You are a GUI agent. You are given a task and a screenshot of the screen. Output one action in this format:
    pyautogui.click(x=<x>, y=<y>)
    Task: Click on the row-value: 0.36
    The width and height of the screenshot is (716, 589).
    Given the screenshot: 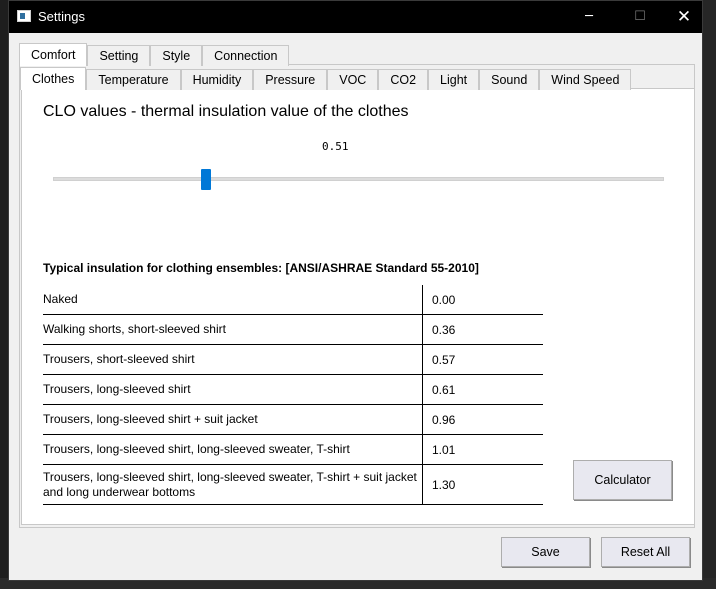 What is the action you would take?
    pyautogui.click(x=444, y=329)
    